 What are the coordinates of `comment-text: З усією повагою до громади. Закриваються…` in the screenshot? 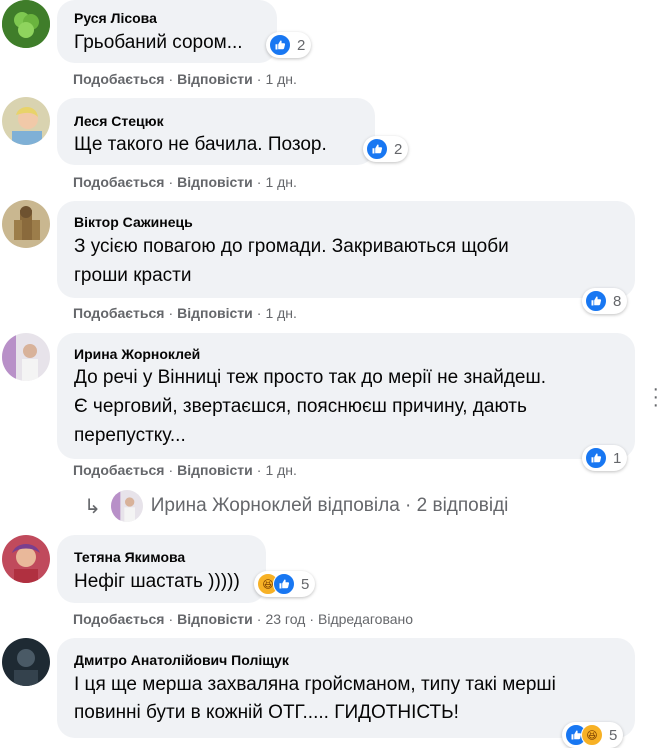 It's located at (291, 246).